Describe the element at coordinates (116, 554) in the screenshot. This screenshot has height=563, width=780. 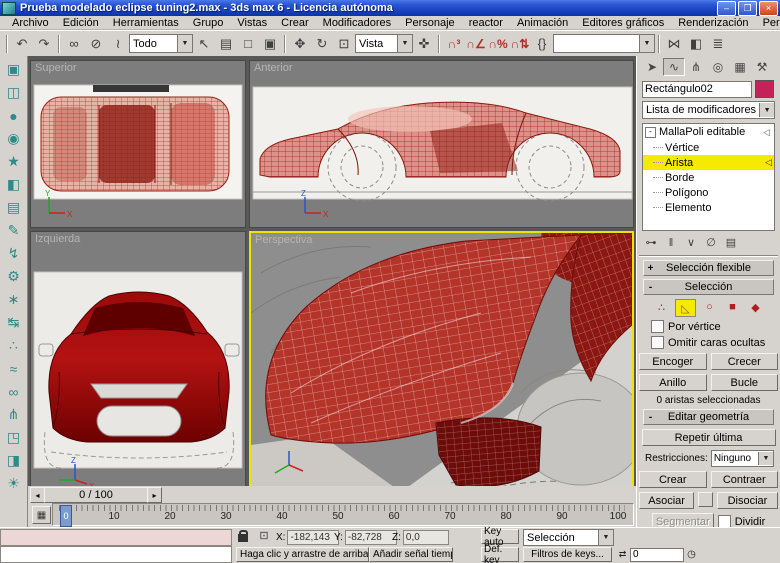
I see `maxscript-listener-white` at that location.